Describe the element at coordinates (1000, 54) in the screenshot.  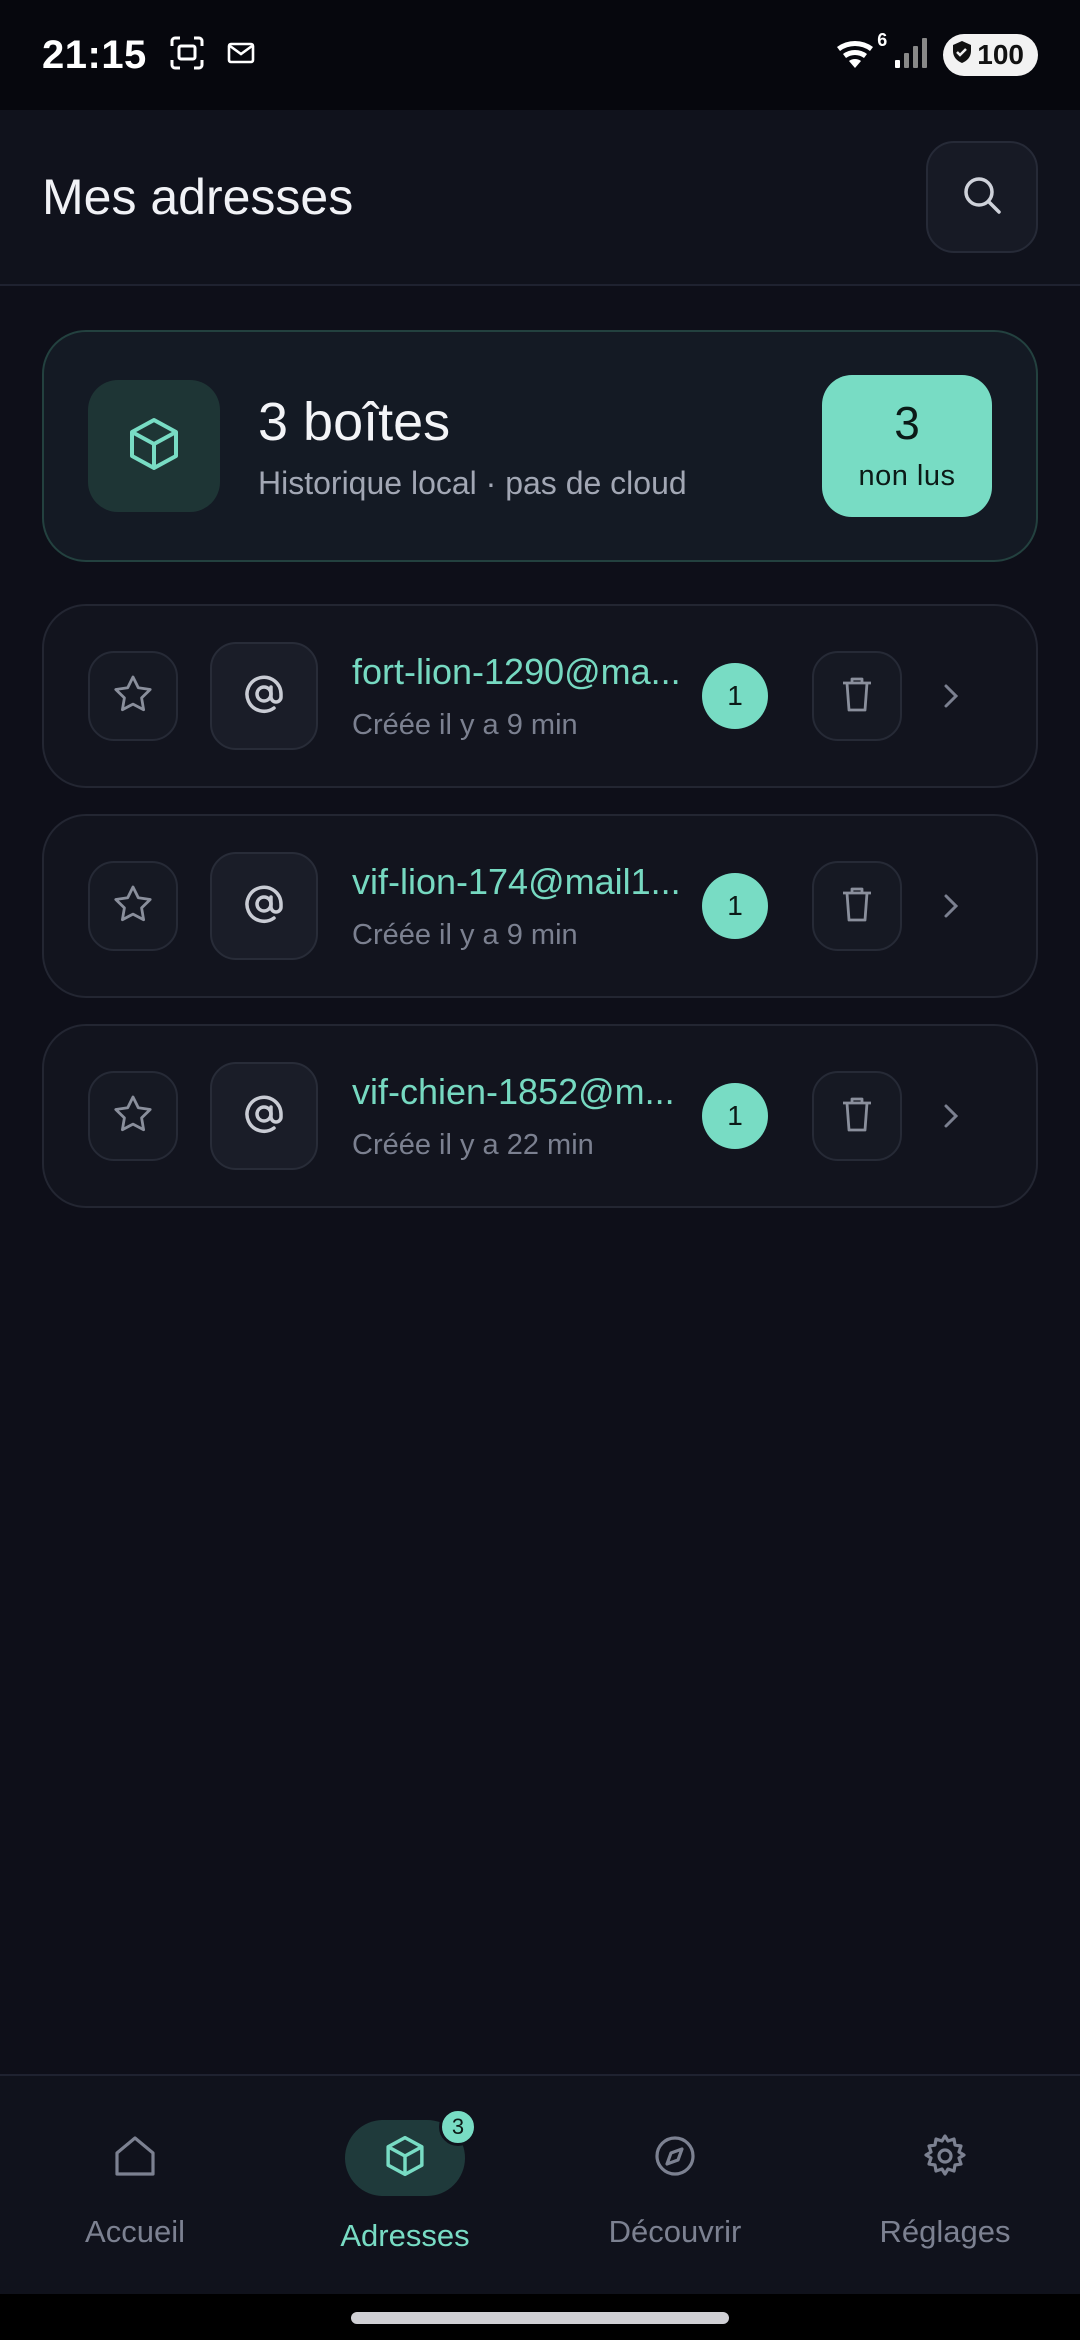
I see `battery-level: 100` at that location.